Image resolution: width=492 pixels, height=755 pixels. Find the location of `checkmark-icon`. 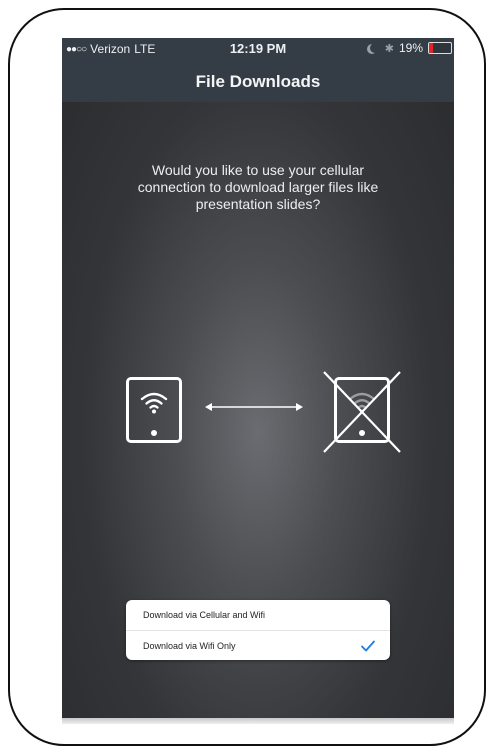

checkmark-icon is located at coordinates (368, 646).